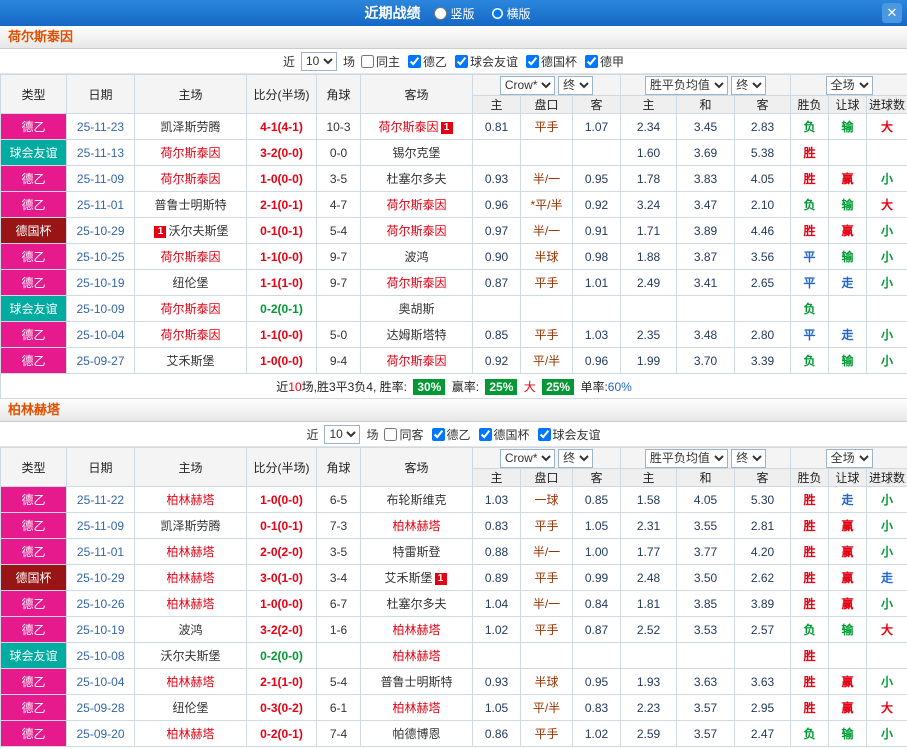 The height and width of the screenshot is (749, 907). I want to click on asian-odds-cell, so click(596, 655).